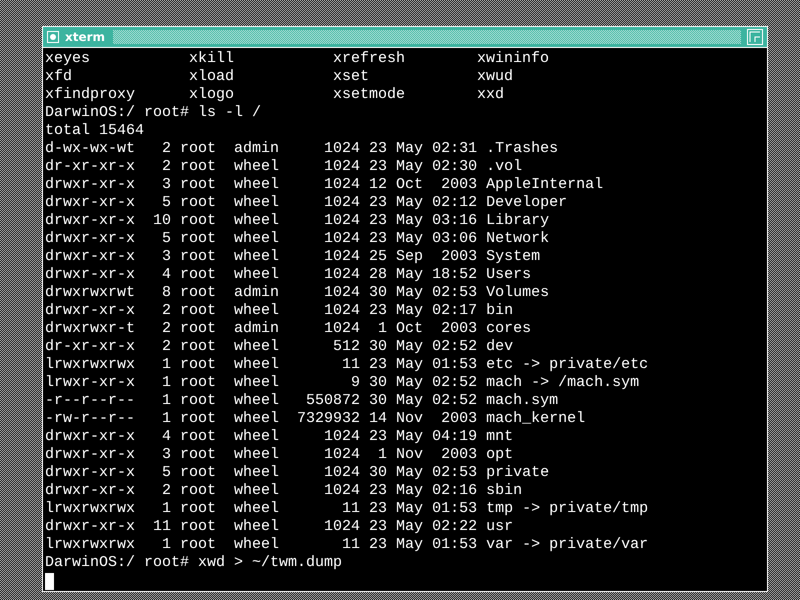 The height and width of the screenshot is (600, 800). What do you see at coordinates (53, 37) in the screenshot?
I see `close-icon` at bounding box center [53, 37].